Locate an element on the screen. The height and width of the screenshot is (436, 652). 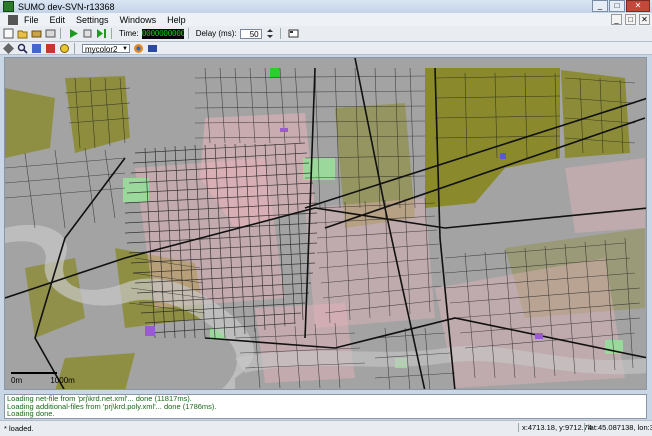
step-icon is located at coordinates (101, 33).